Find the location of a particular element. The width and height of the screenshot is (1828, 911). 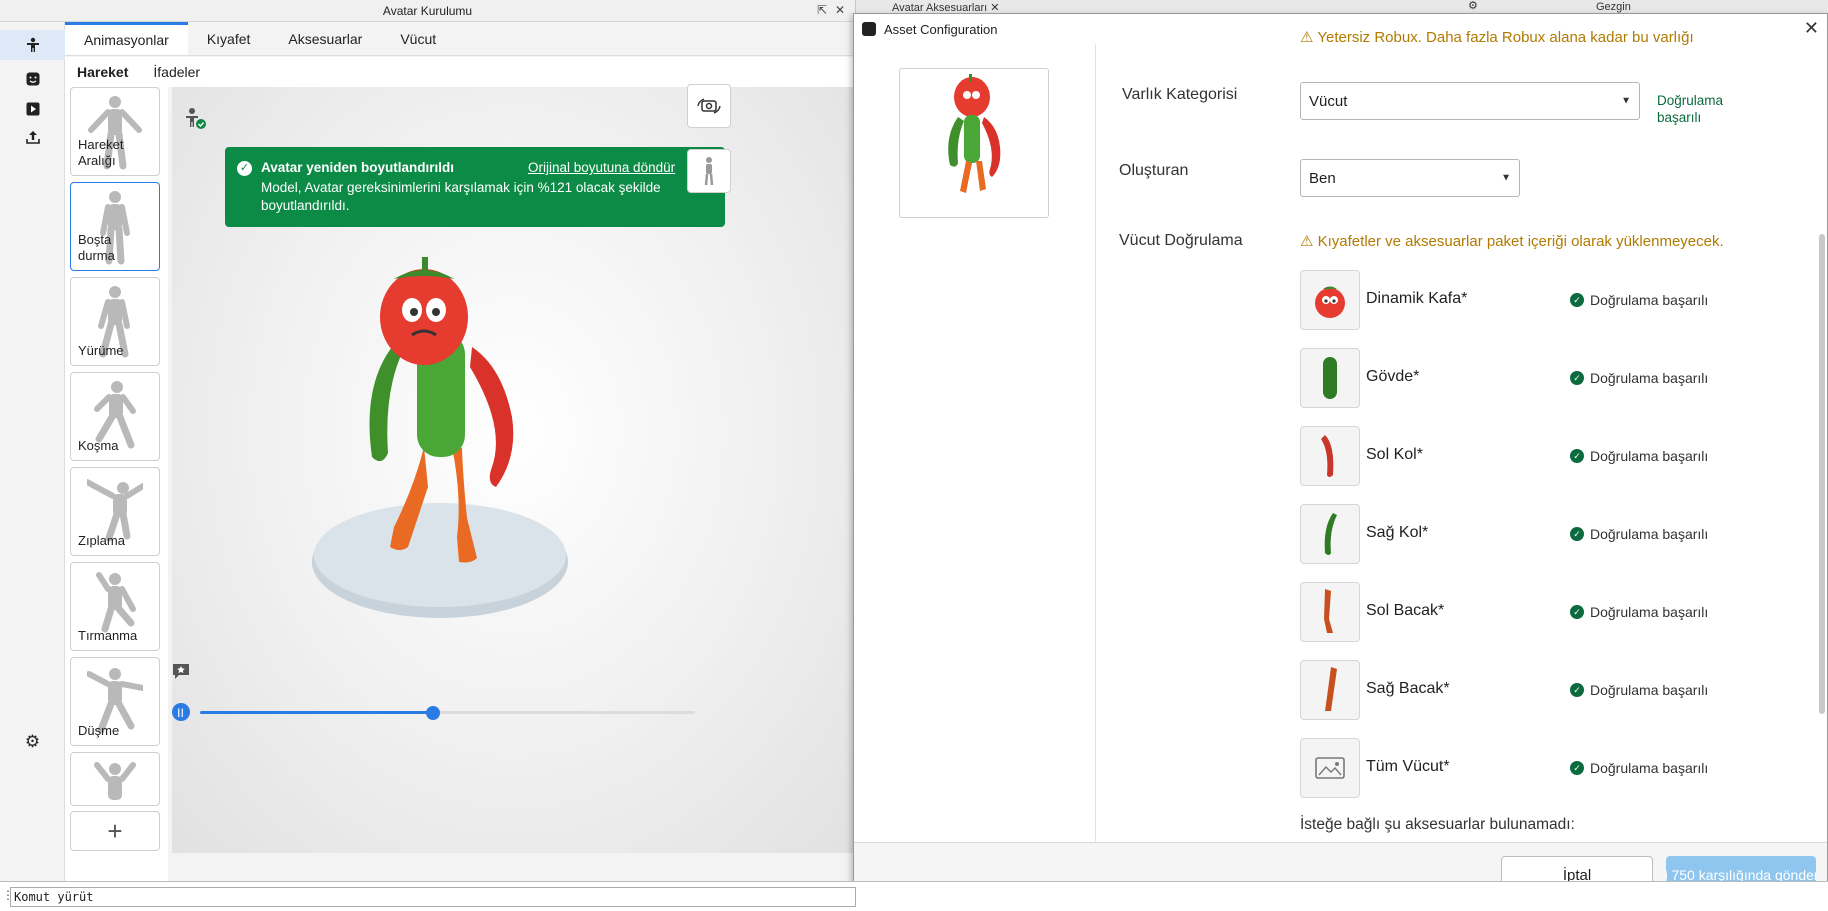

animation-card-jump: Zıplama is located at coordinates (115, 511).